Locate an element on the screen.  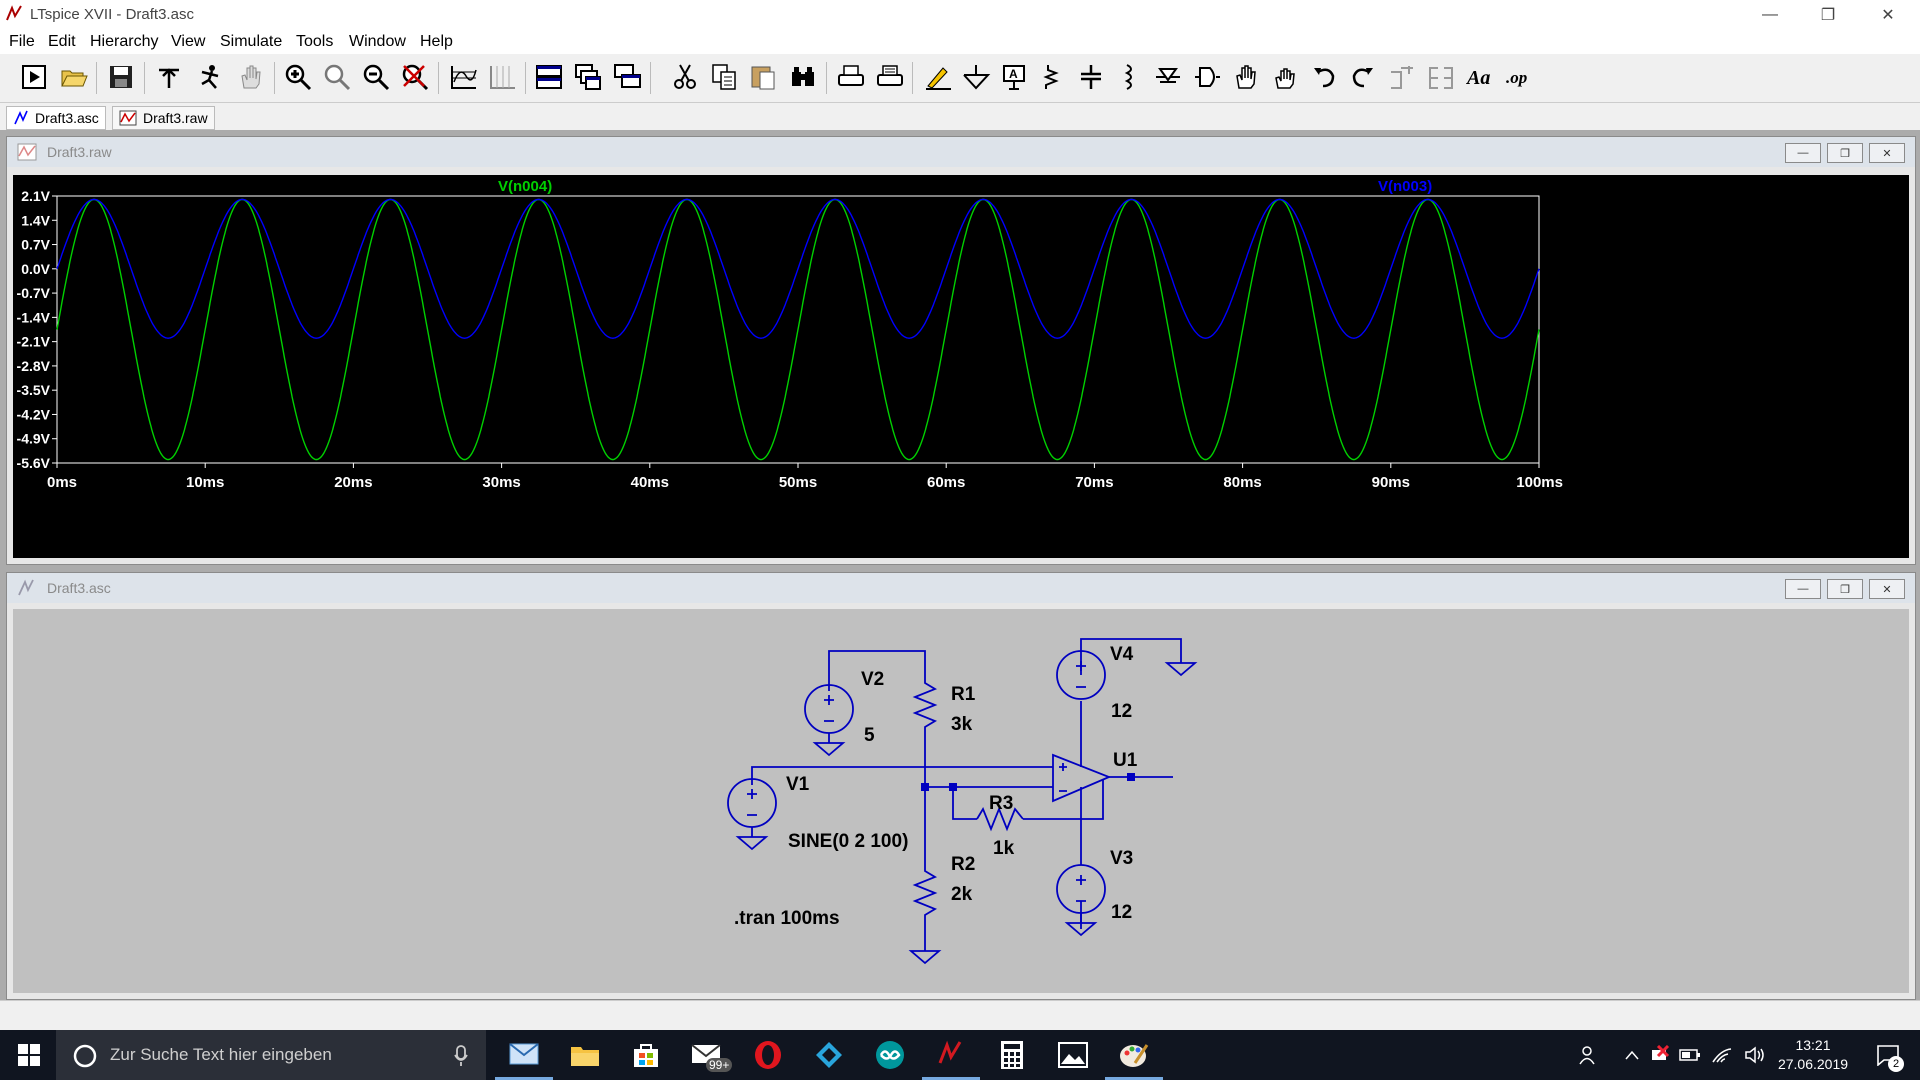
grid-icon is located at coordinates (502, 77).